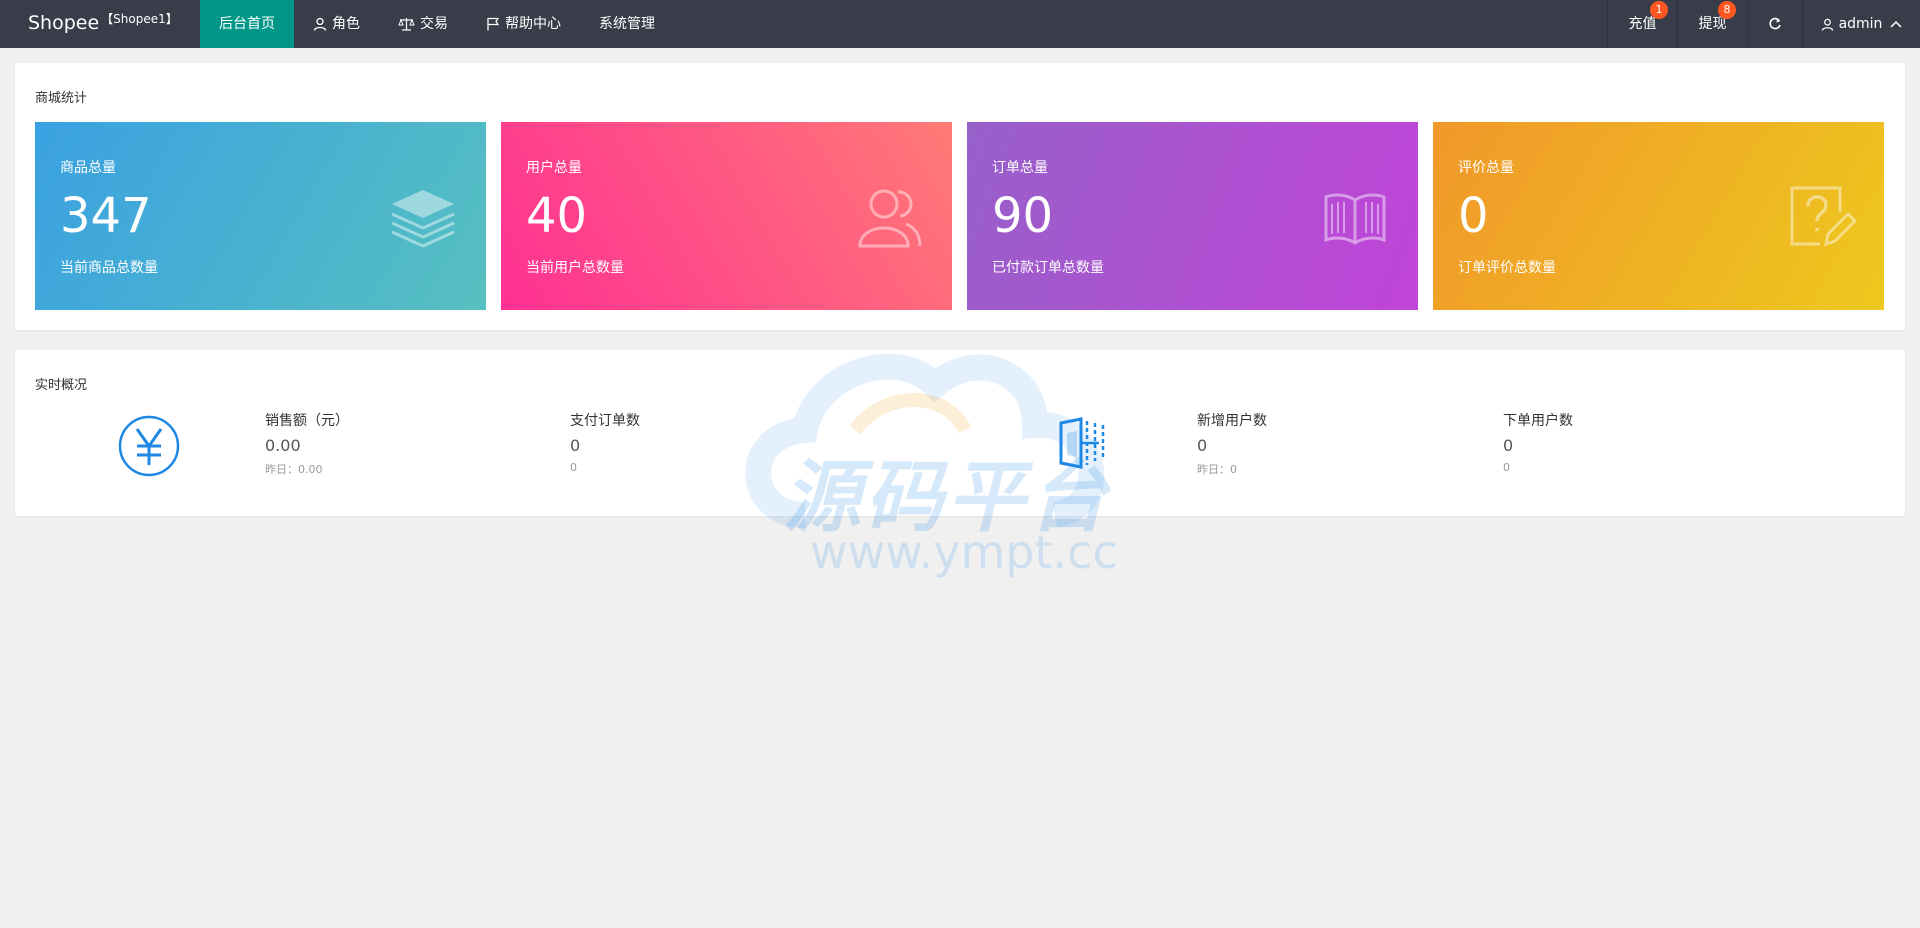 The height and width of the screenshot is (928, 1920). What do you see at coordinates (283, 445) in the screenshot?
I see `realtime-value: 0.00` at bounding box center [283, 445].